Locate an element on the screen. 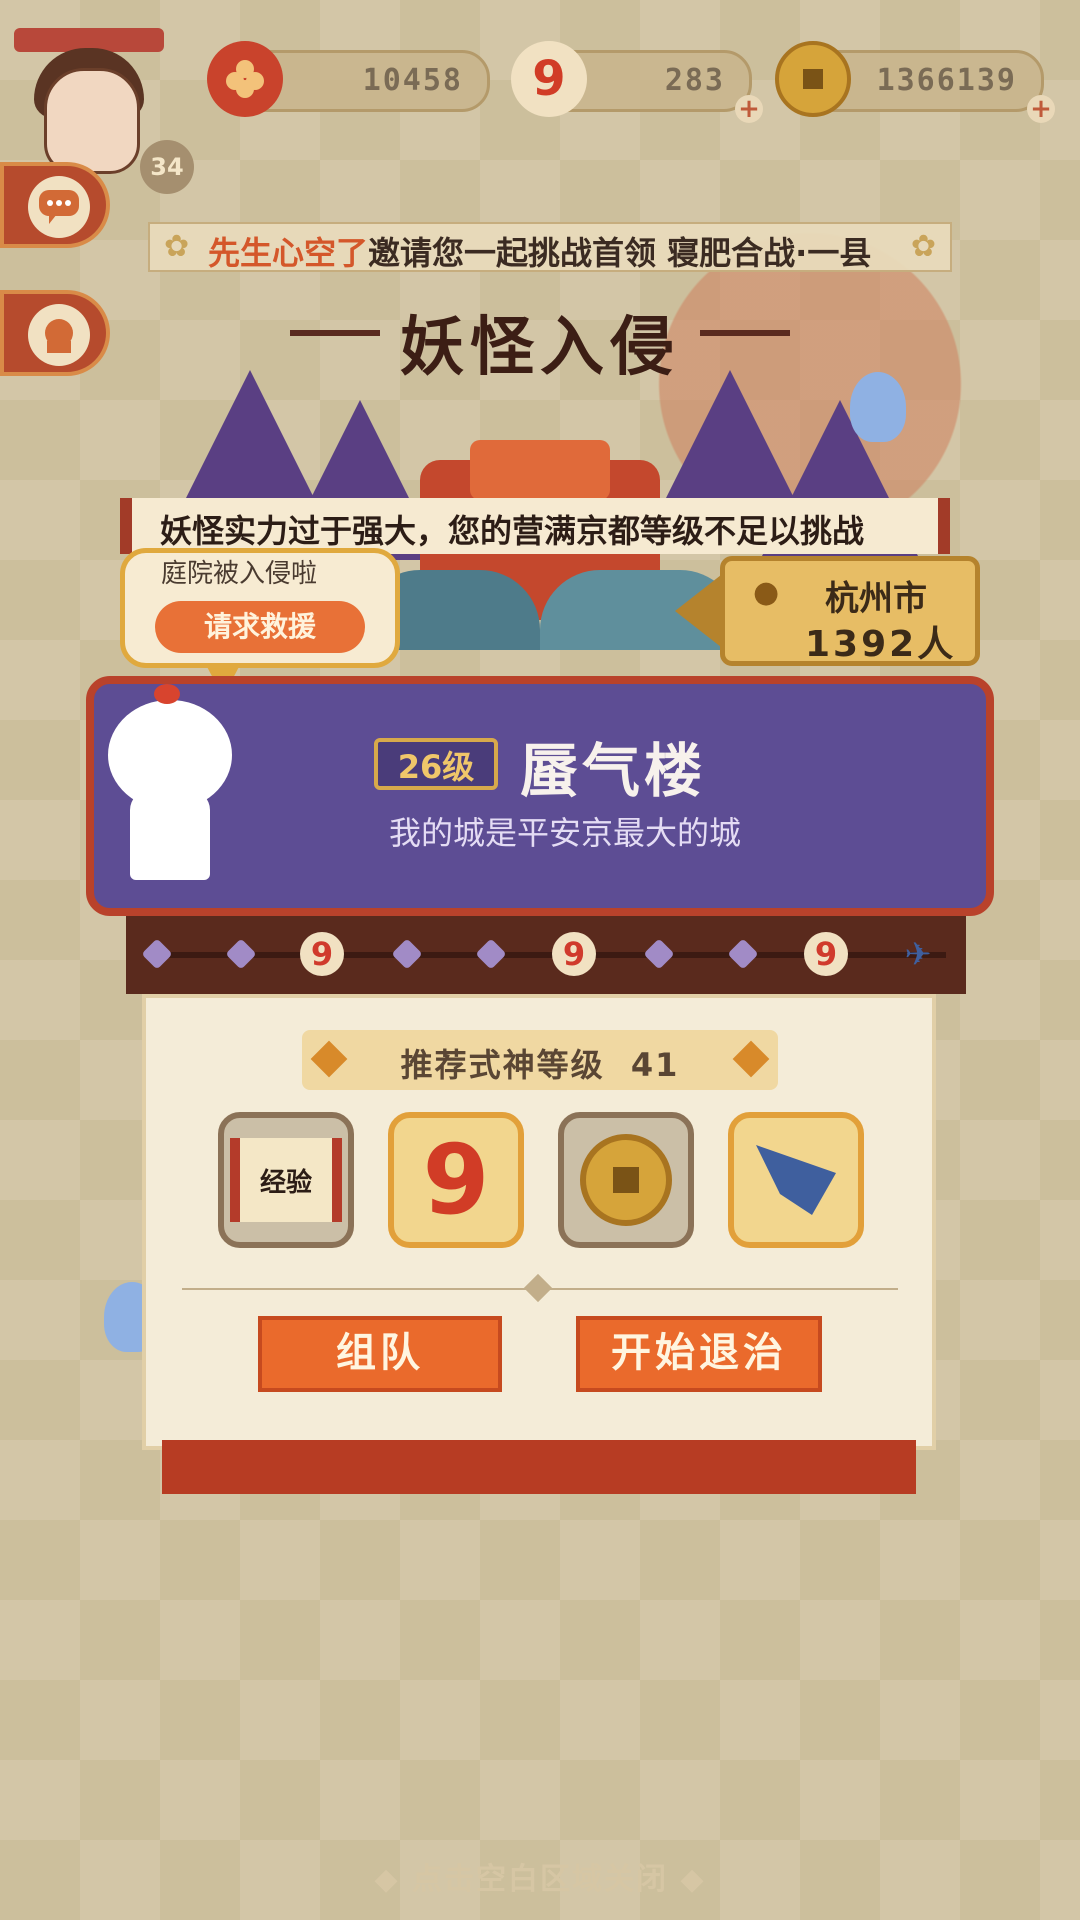 This screenshot has width=1080, height=1920. mascot-character is located at coordinates (169, 787).